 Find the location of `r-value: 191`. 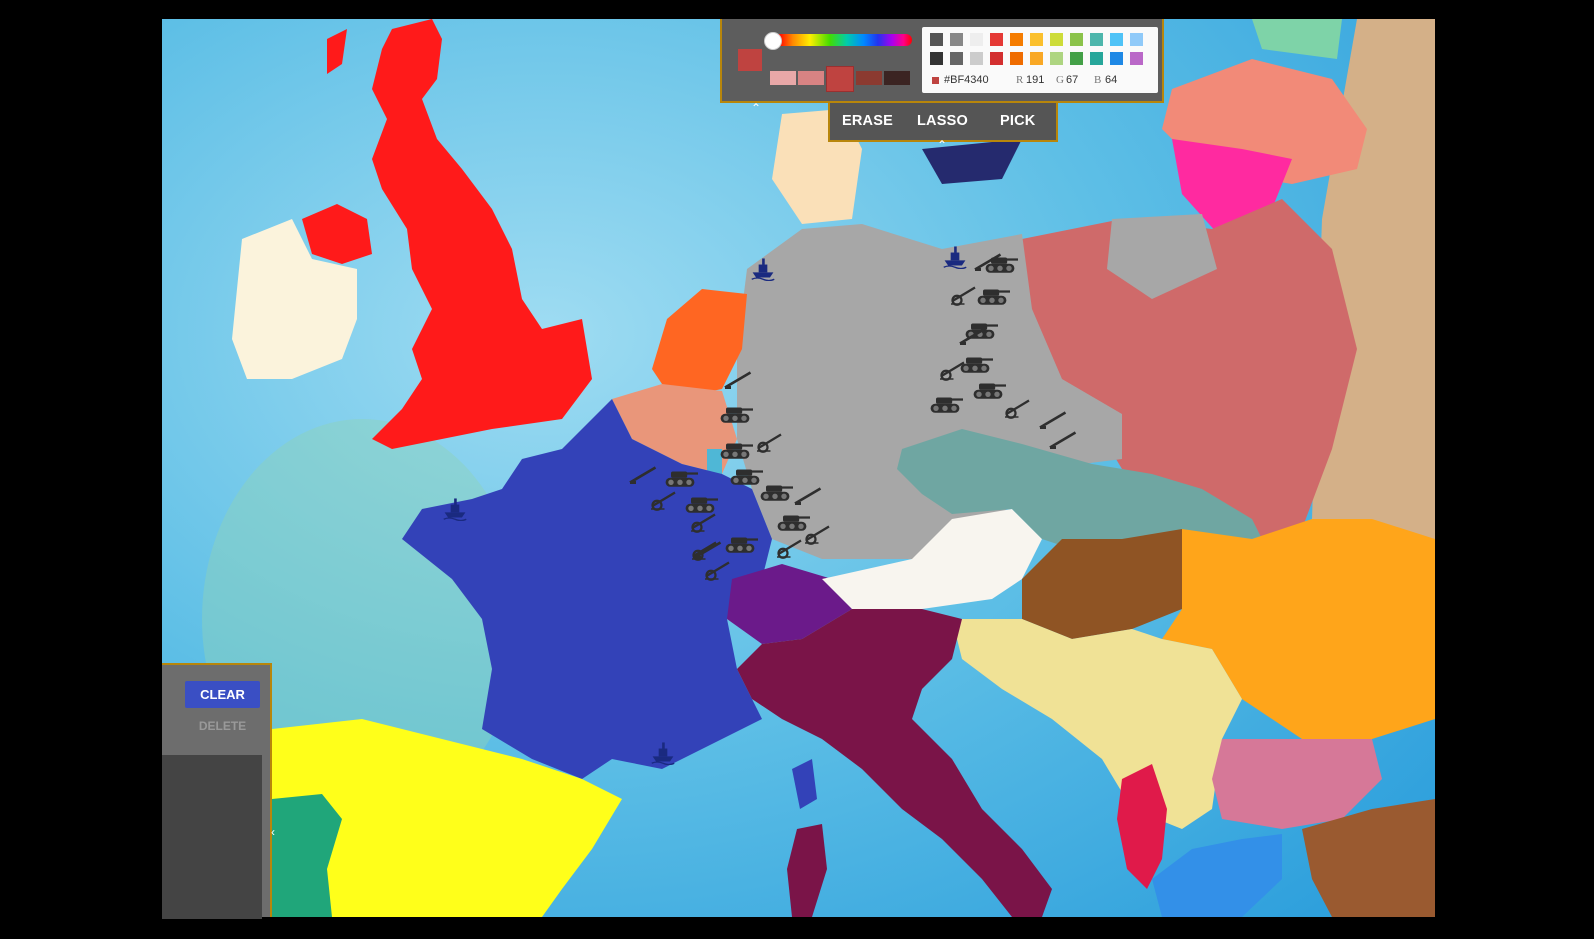

r-value: 191 is located at coordinates (1035, 80).